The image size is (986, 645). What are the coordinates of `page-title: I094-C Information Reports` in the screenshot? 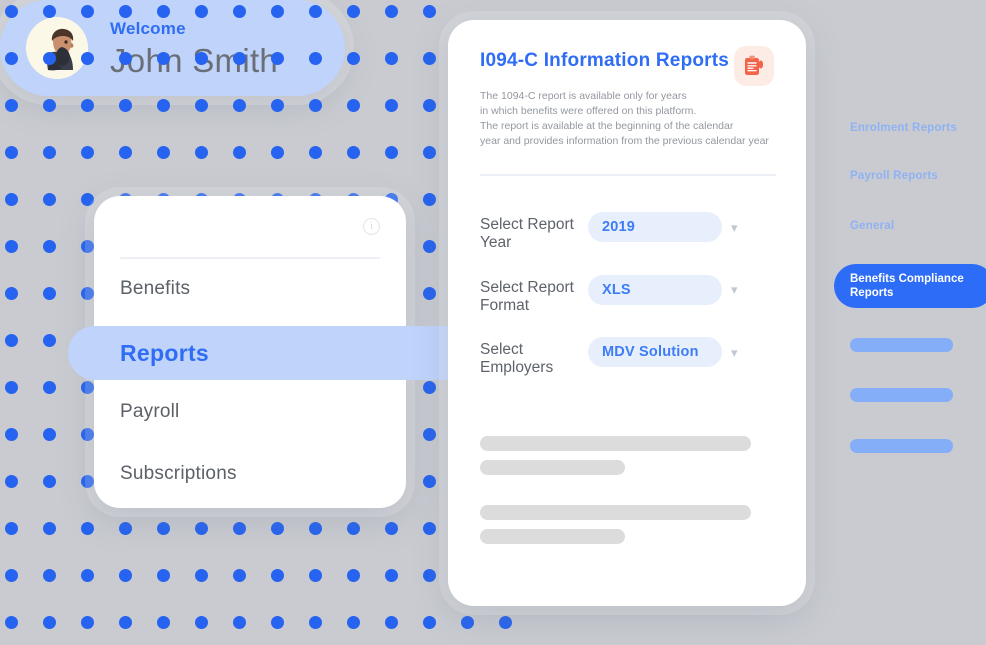 It's located at (605, 60).